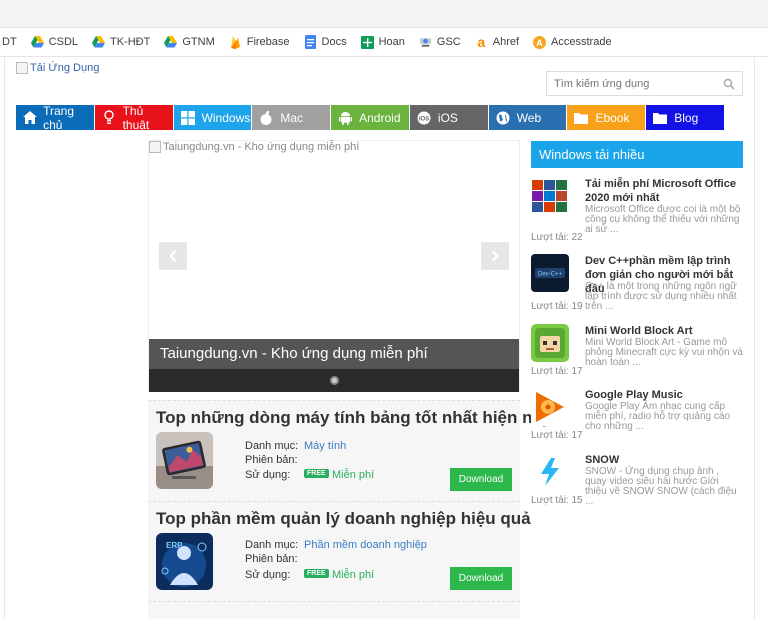 This screenshot has height=619, width=768. I want to click on firebase-icon, so click(235, 42).